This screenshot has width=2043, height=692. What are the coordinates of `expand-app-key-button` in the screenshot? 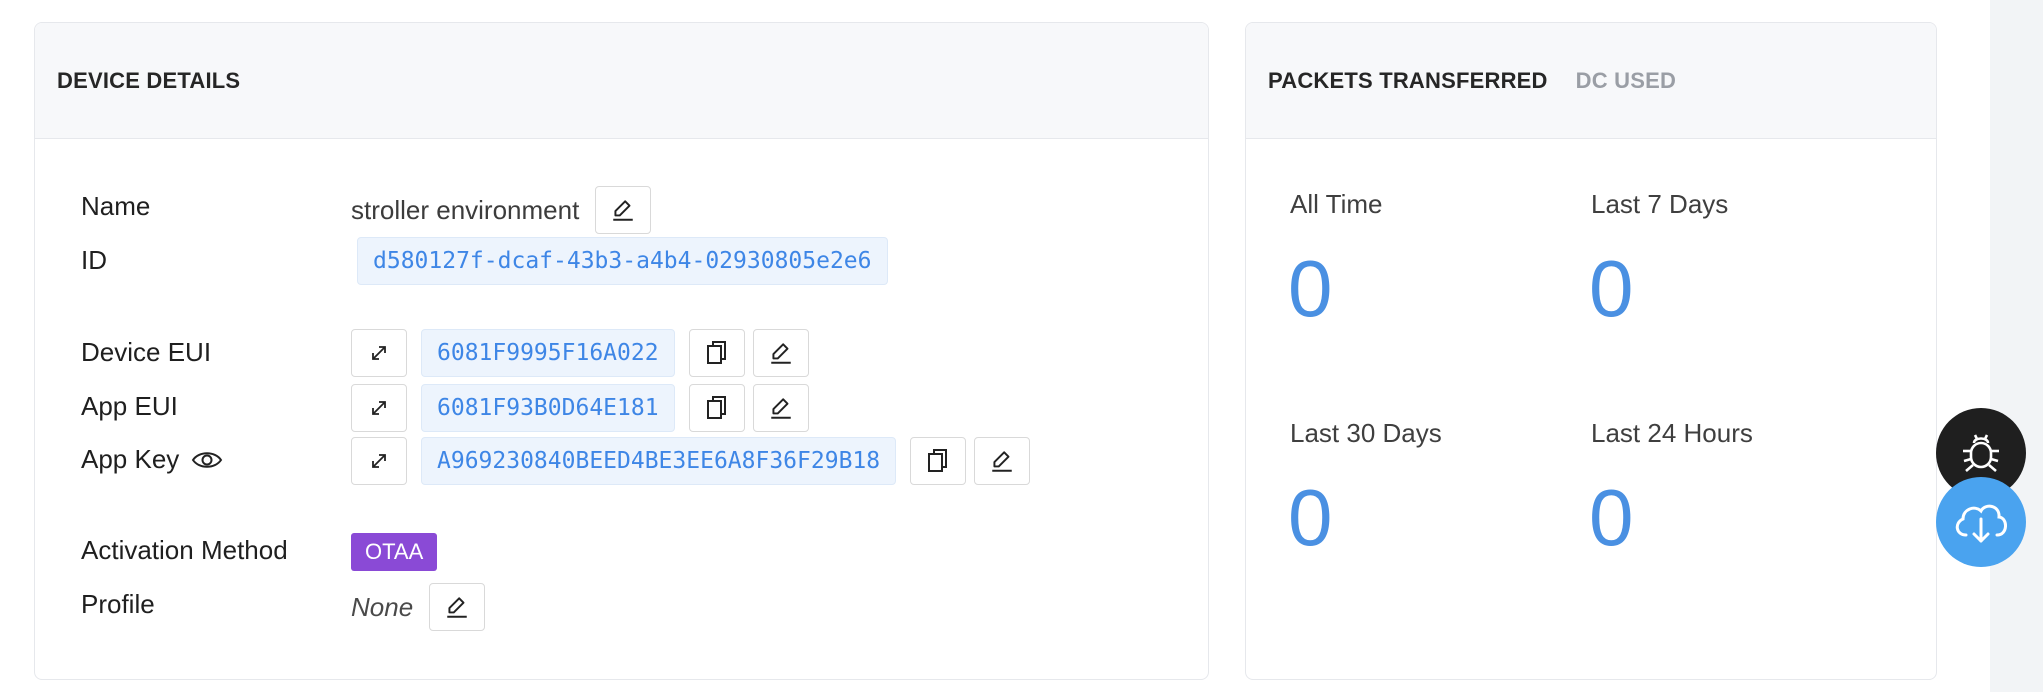 It's located at (379, 461).